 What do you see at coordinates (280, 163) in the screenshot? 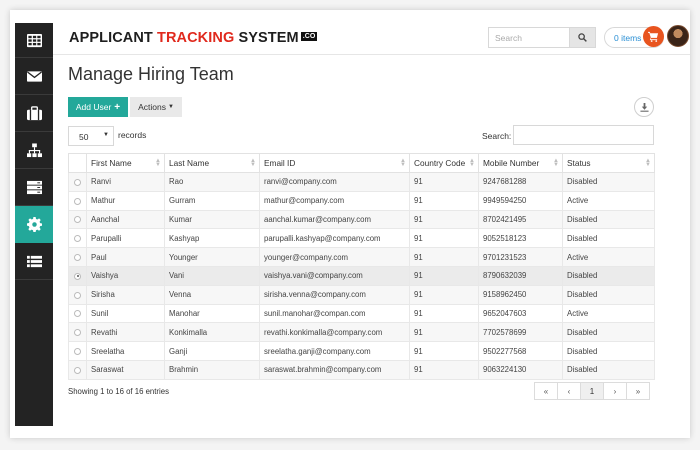
I see `column-label: Email ID` at bounding box center [280, 163].